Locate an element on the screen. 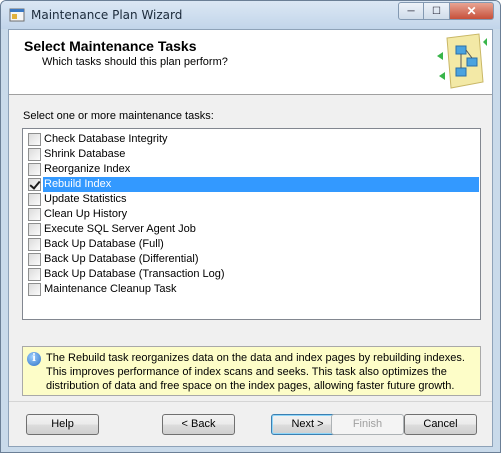  task-label: Check Database Integrity is located at coordinates (261, 139).